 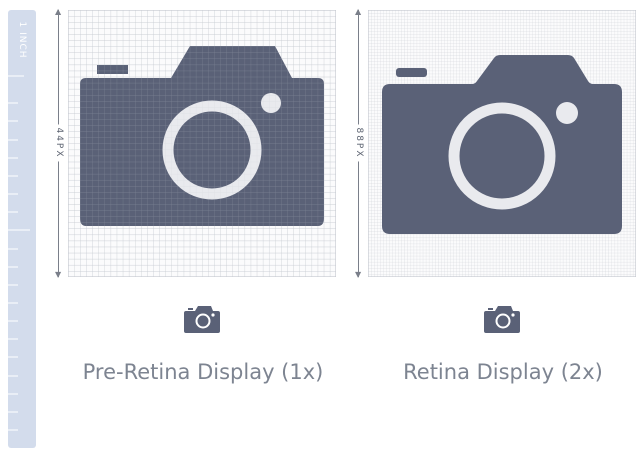 I want to click on dimension-1x: ▲ ▼ 44PX, so click(x=59, y=143).